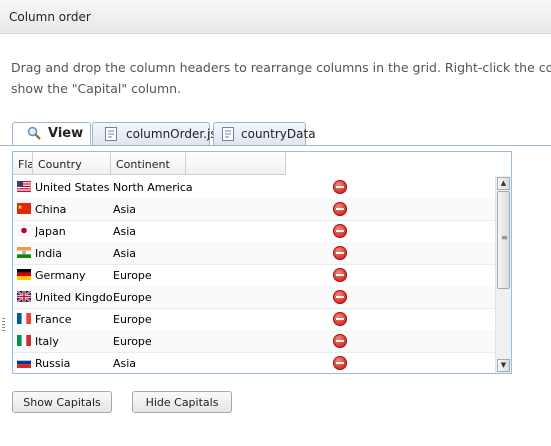 The image size is (551, 446). I want to click on flag-icon-de, so click(24, 274).